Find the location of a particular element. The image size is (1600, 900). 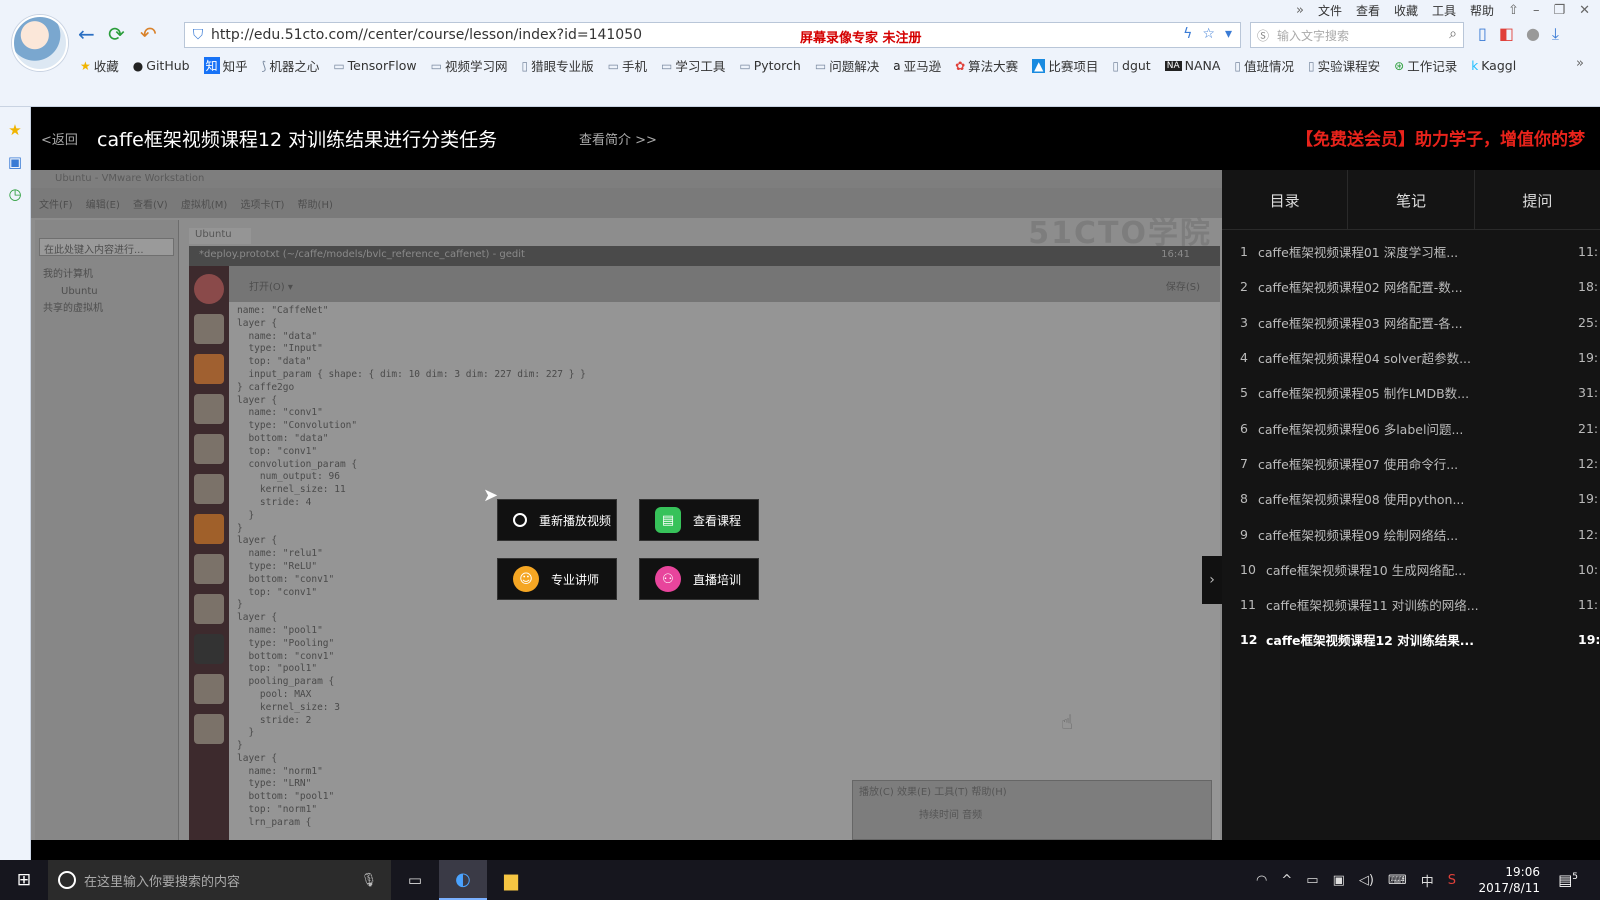

list-item: 10 caffe框架视频课程10 生成网络配... 10: is located at coordinates (1411, 569).